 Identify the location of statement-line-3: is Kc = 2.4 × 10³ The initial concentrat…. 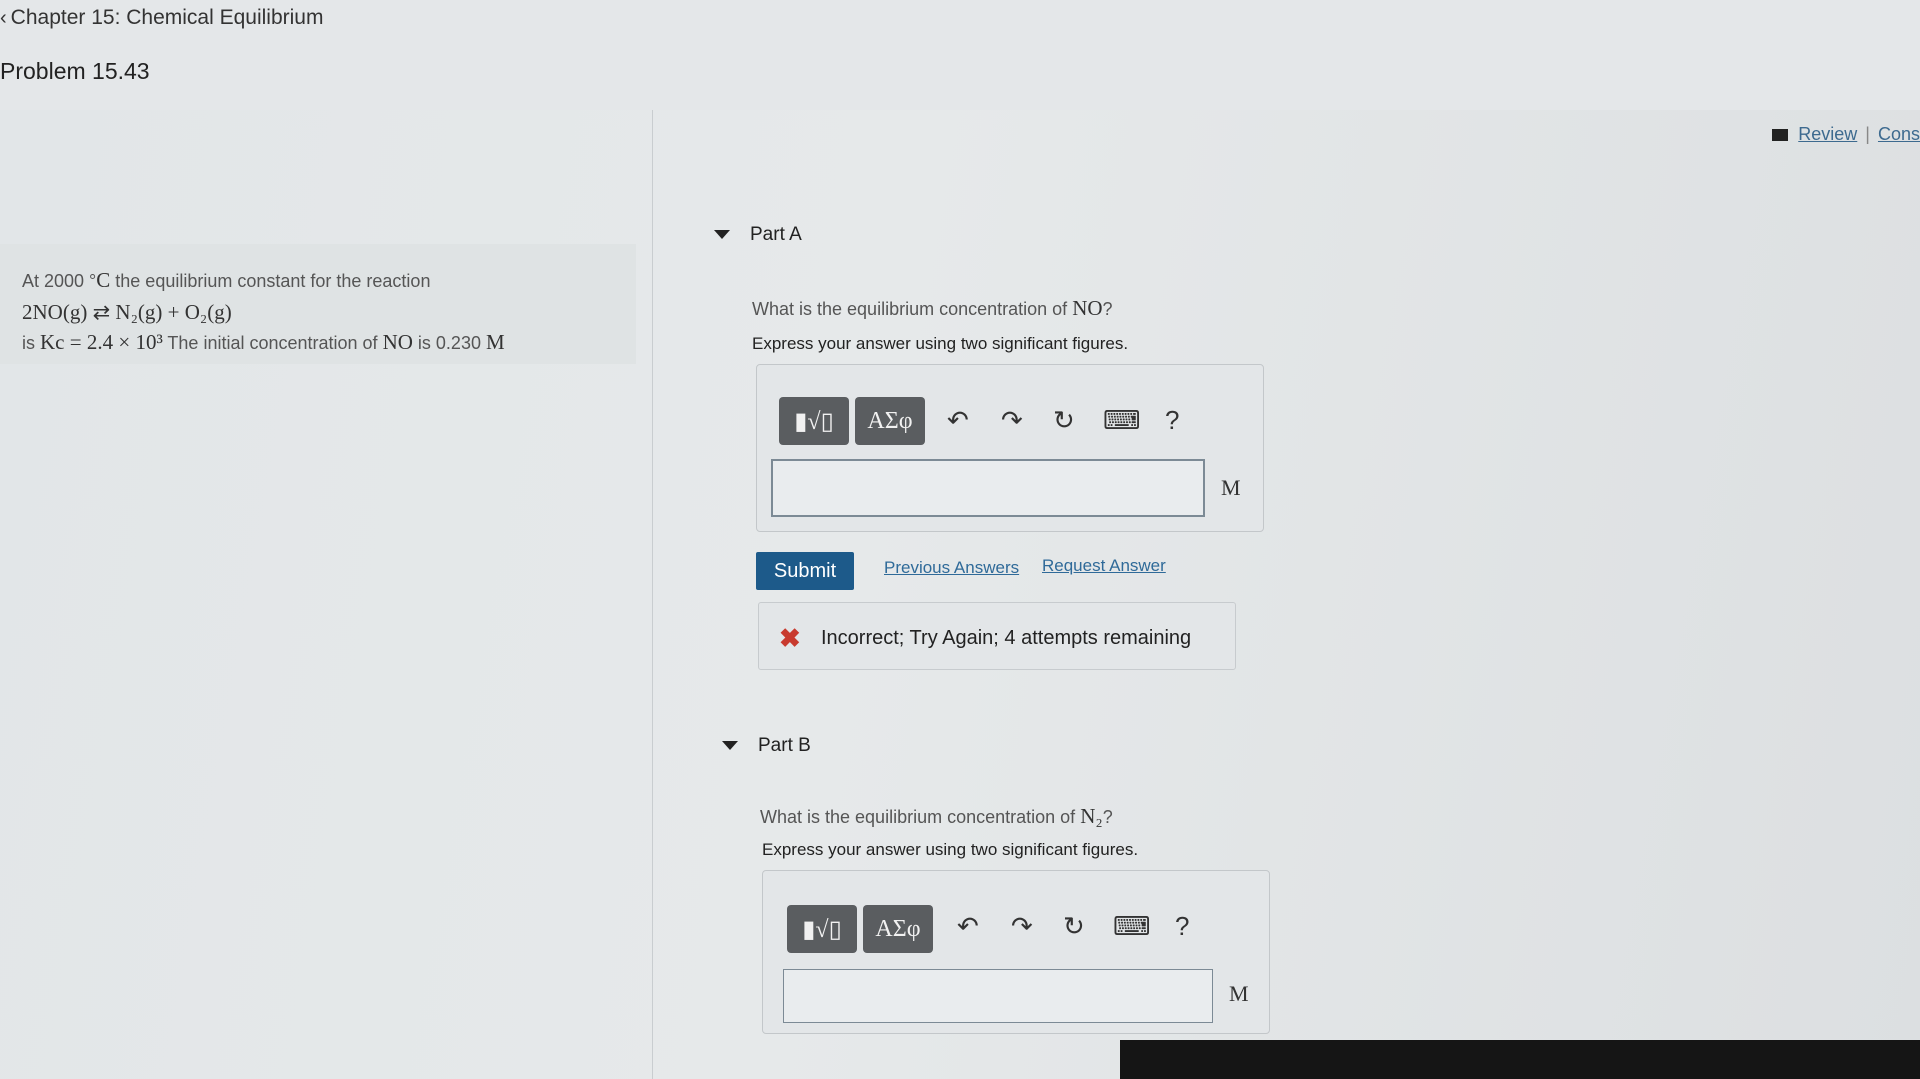
(263, 342).